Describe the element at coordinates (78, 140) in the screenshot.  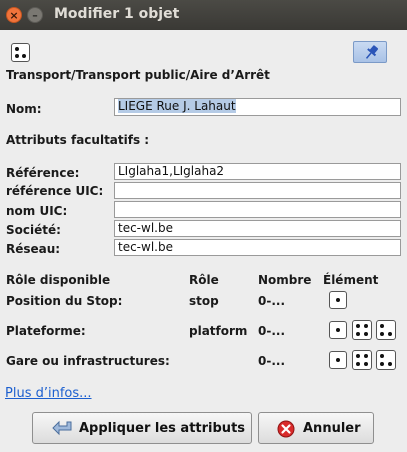
I see `optional-heading: Attributs facultatifs :` at that location.